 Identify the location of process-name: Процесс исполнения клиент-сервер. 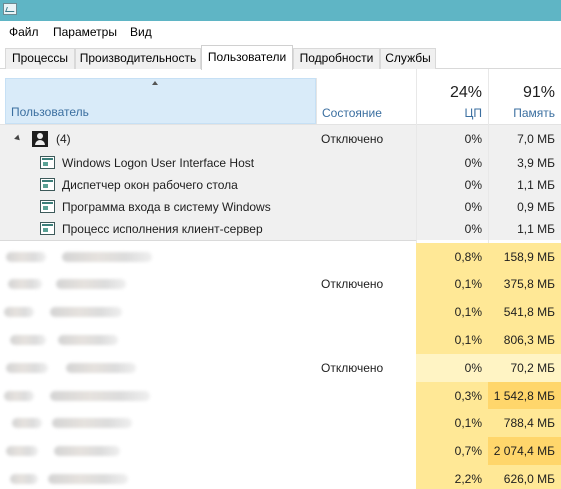
(162, 229).